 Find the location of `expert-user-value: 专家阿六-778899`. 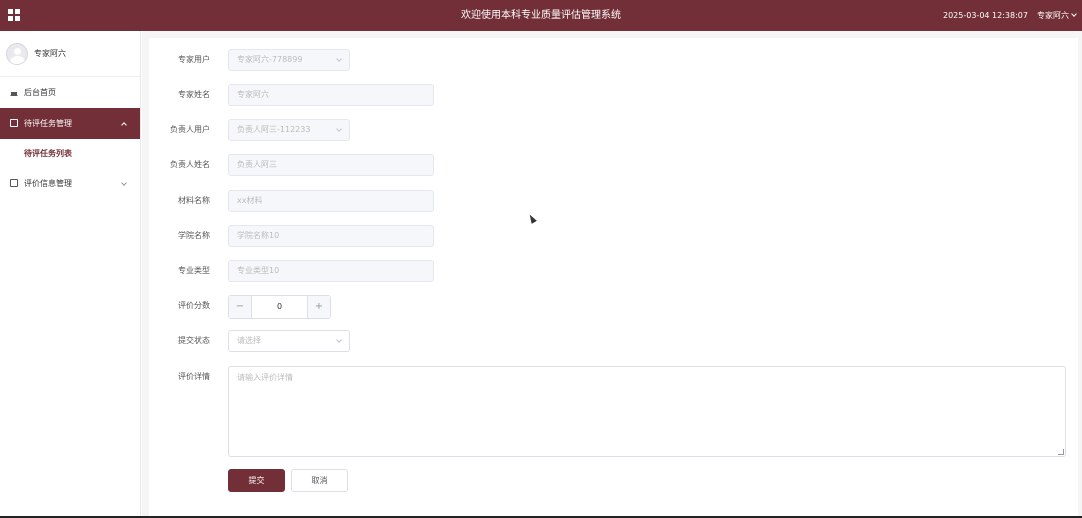

expert-user-value: 专家阿六-778899 is located at coordinates (270, 59).